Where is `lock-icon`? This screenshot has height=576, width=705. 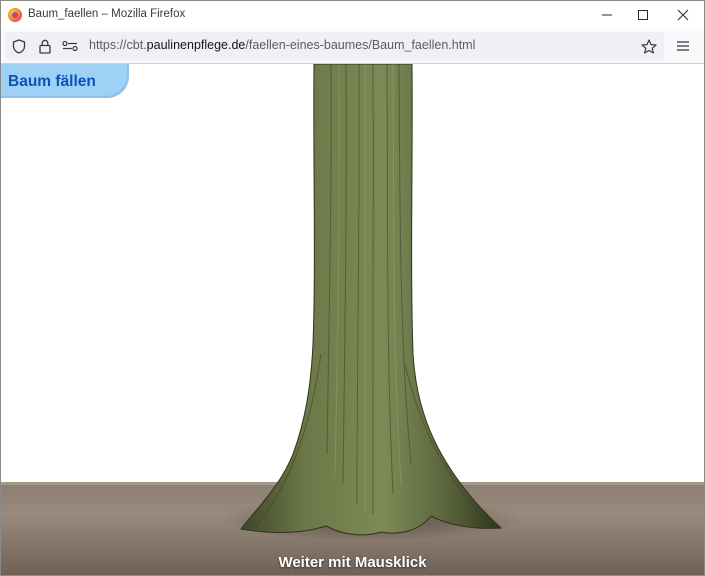
lock-icon is located at coordinates (45, 46).